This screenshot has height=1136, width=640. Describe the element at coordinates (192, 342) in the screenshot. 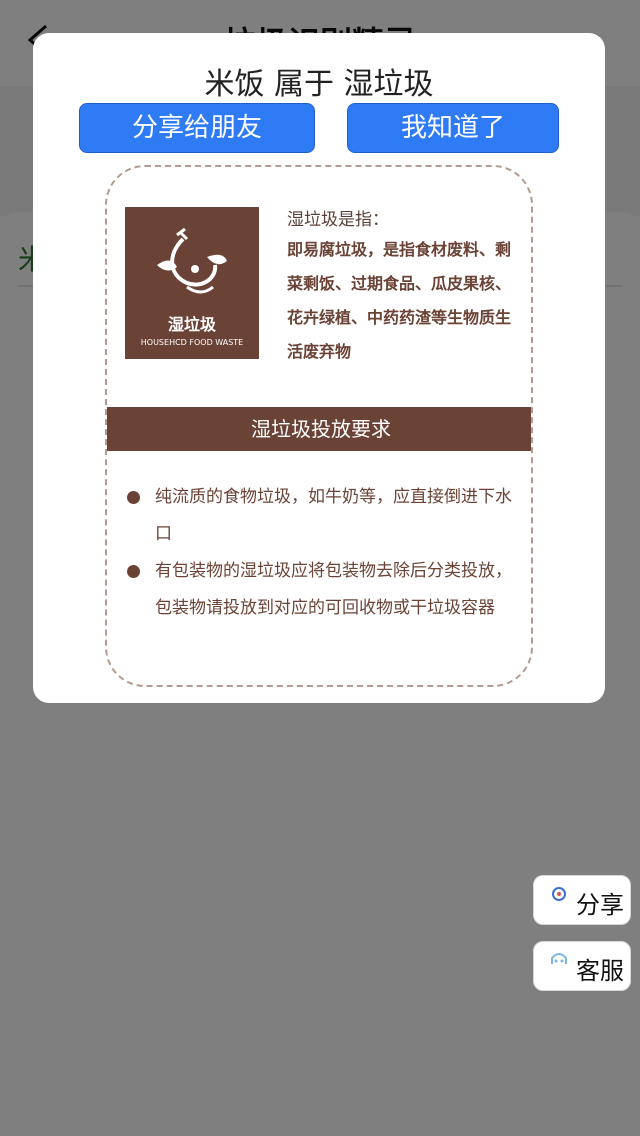

I see `logo-subtitle: HOUSEHCD FOOD WASTE` at that location.